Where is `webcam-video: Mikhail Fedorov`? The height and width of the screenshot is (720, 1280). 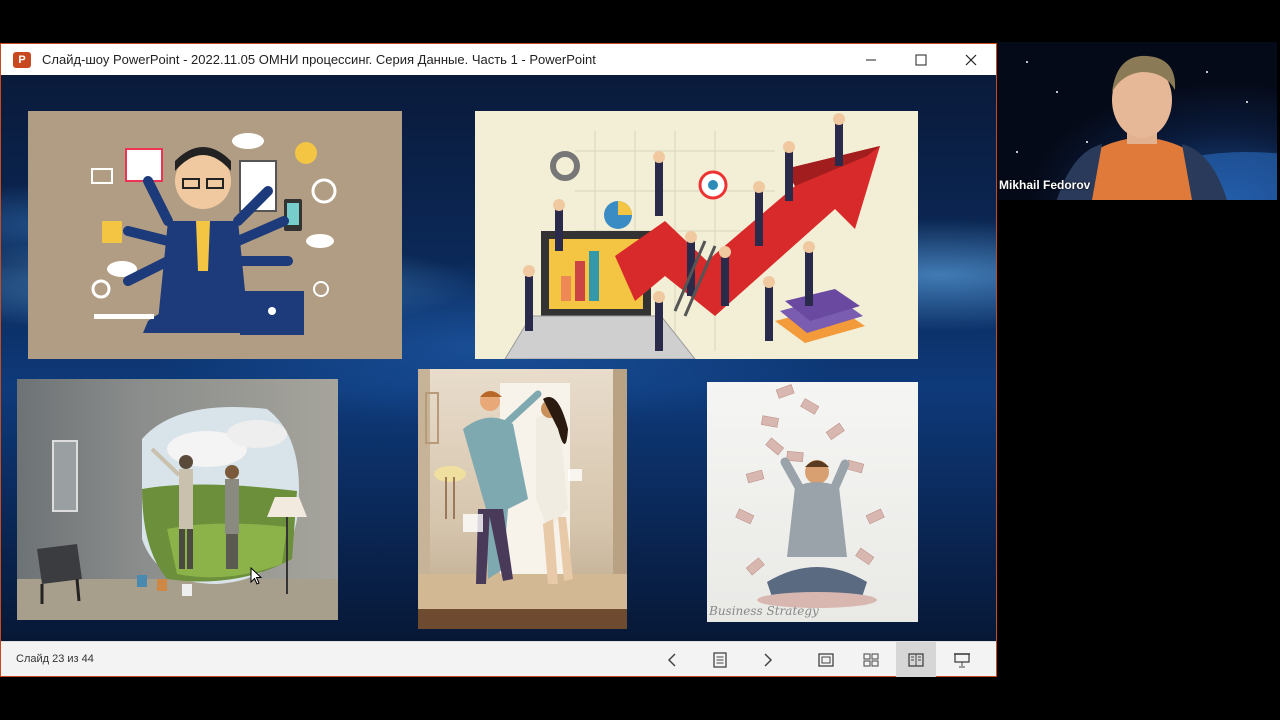 webcam-video: Mikhail Fedorov is located at coordinates (1137, 121).